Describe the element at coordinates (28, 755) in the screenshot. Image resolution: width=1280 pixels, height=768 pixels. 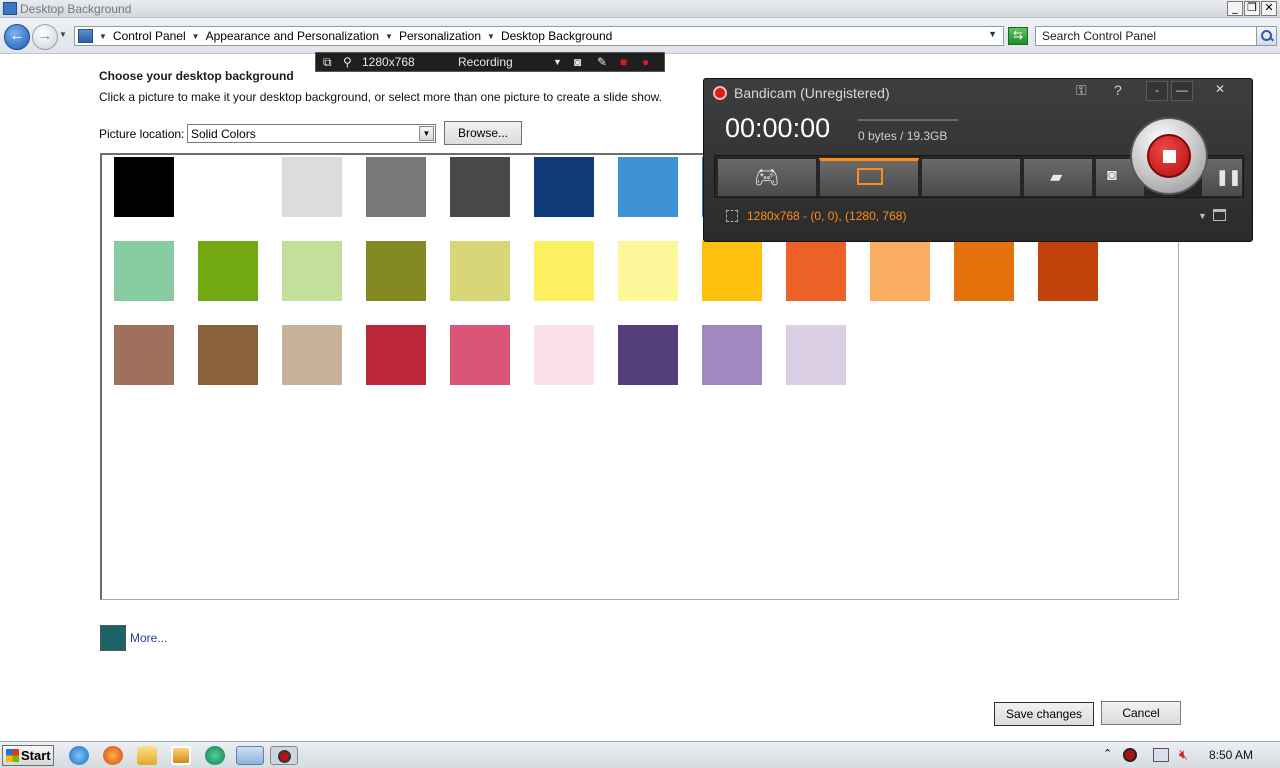
I see `start-button: Start` at that location.